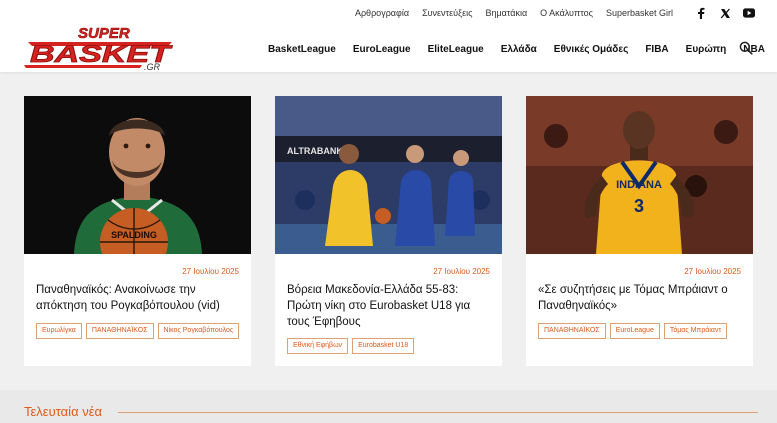 Image resolution: width=777 pixels, height=423 pixels. What do you see at coordinates (519, 49) in the screenshot?
I see `nav-greece: Ελλάδα` at bounding box center [519, 49].